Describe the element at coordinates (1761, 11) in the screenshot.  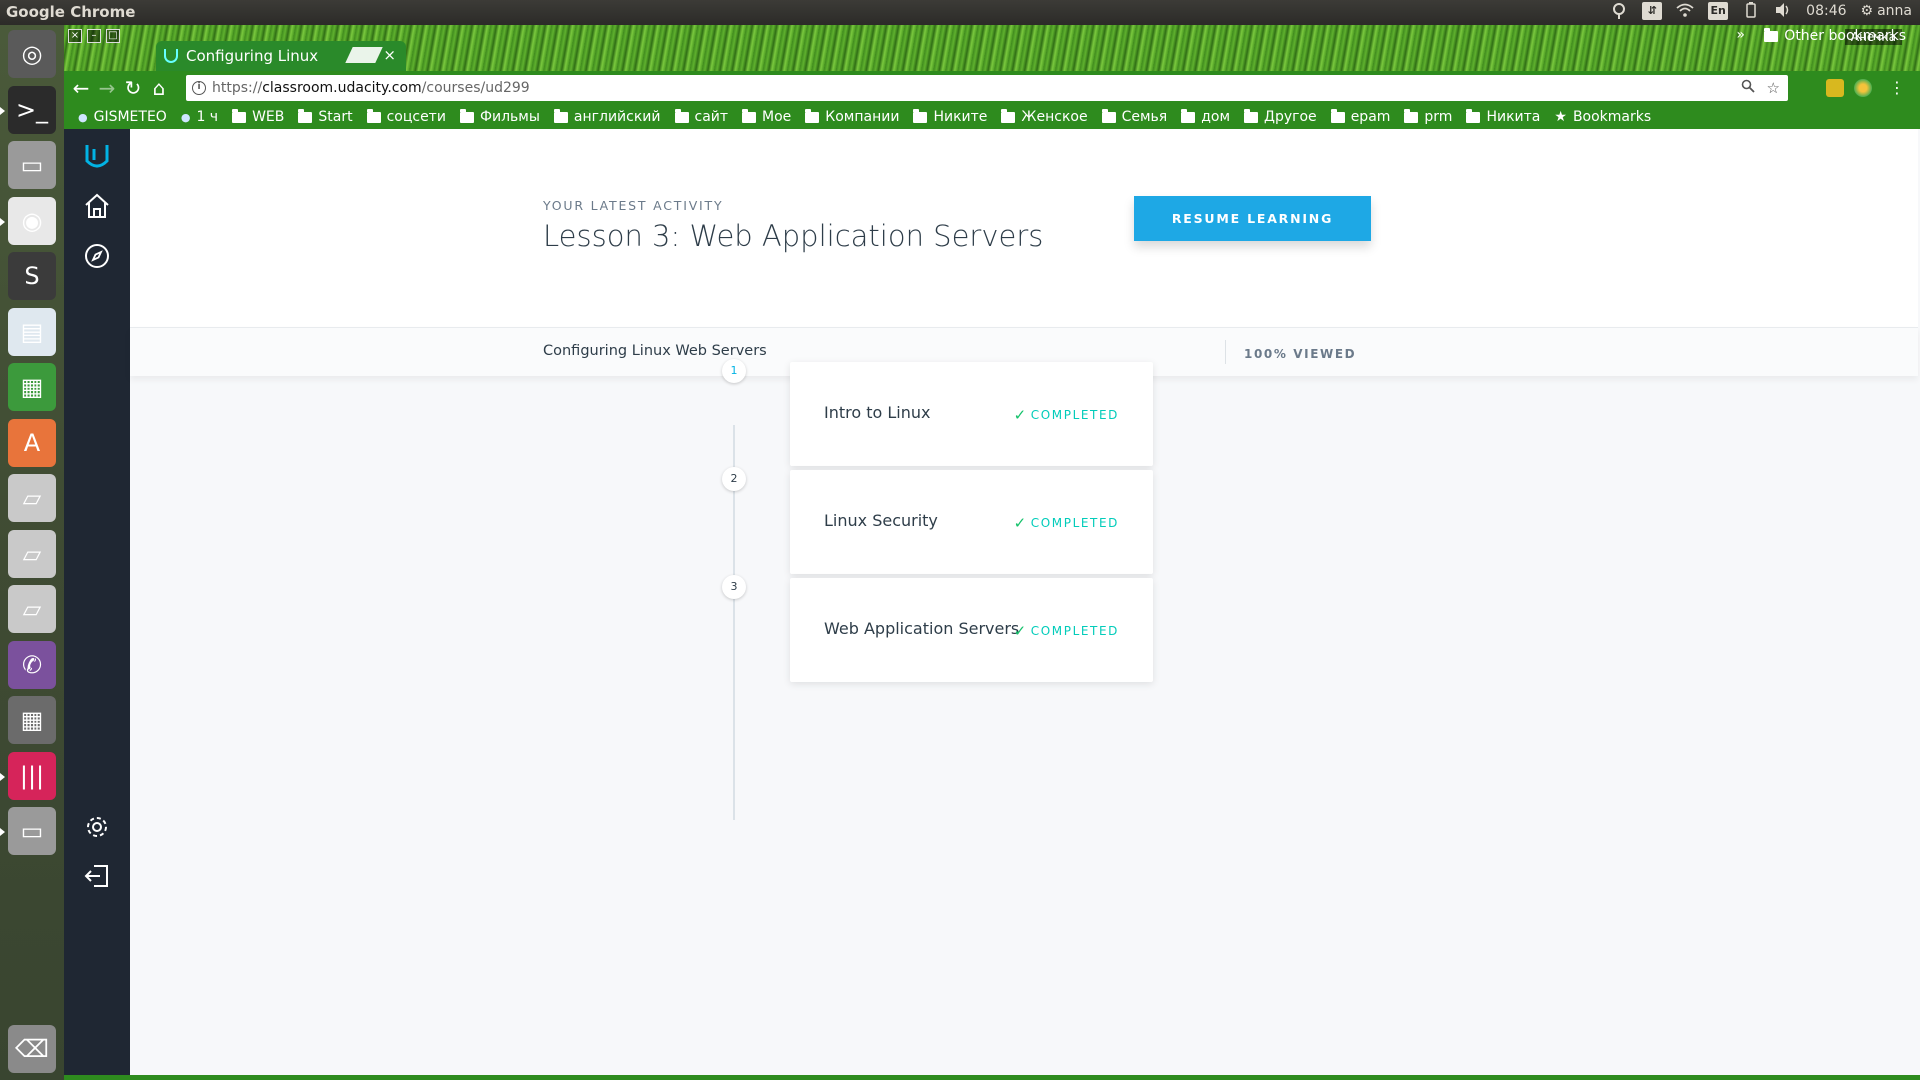
I see `system-tray: ⇵ En 08:46 ⚙ anna` at that location.